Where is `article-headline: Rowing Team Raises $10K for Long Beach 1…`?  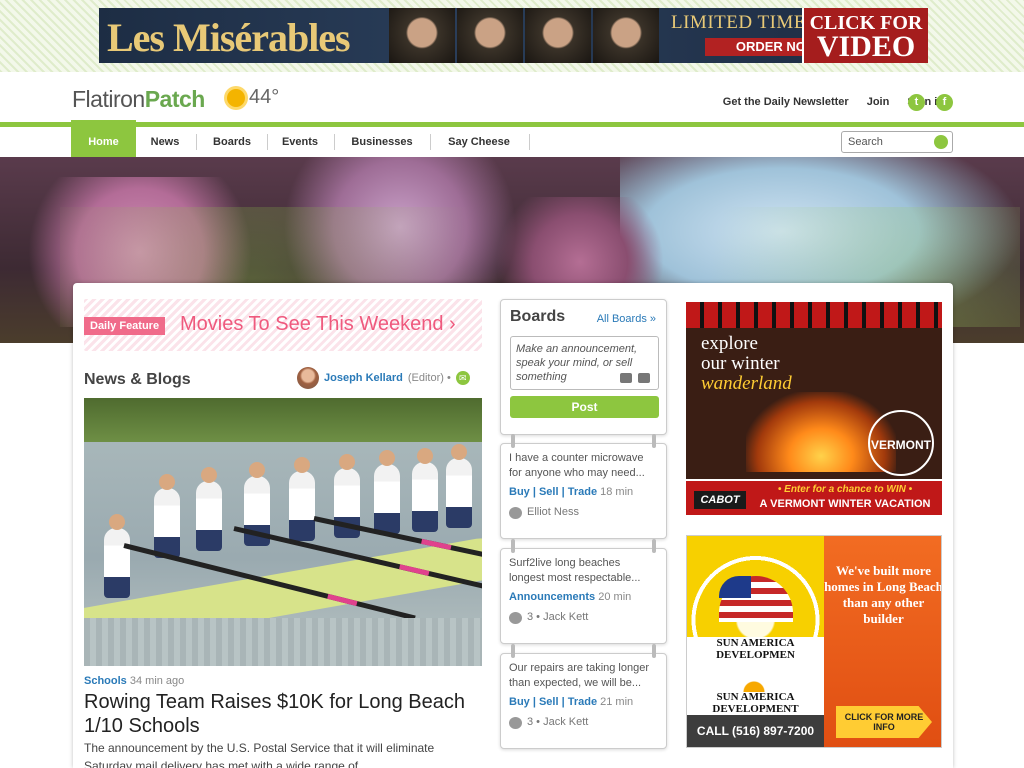 article-headline: Rowing Team Raises $10K for Long Beach 1… is located at coordinates (283, 714).